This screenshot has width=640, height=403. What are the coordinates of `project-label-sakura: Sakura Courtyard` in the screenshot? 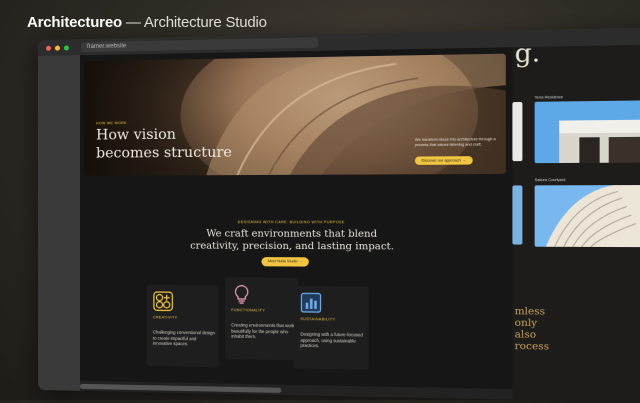 It's located at (550, 180).